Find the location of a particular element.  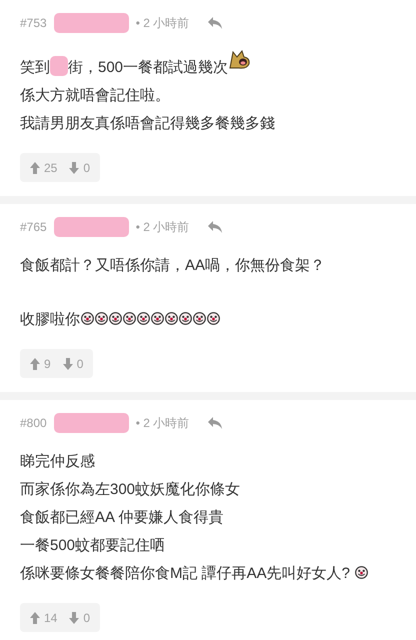

redaction-block is located at coordinates (59, 66).